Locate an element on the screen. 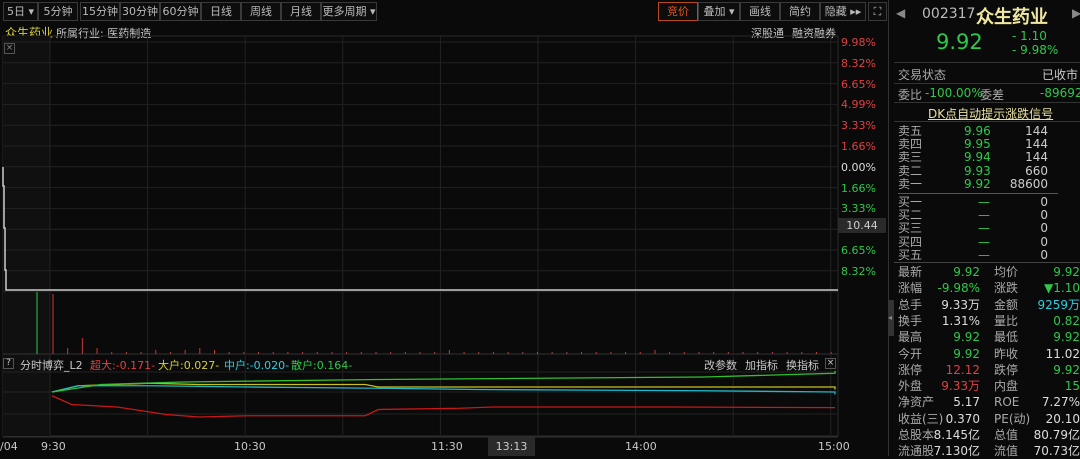  stock-code: 002317 is located at coordinates (949, 14).